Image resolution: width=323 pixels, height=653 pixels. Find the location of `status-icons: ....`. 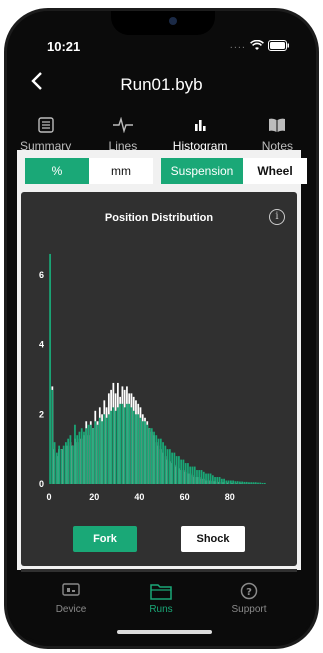

status-icons: .... is located at coordinates (260, 45).